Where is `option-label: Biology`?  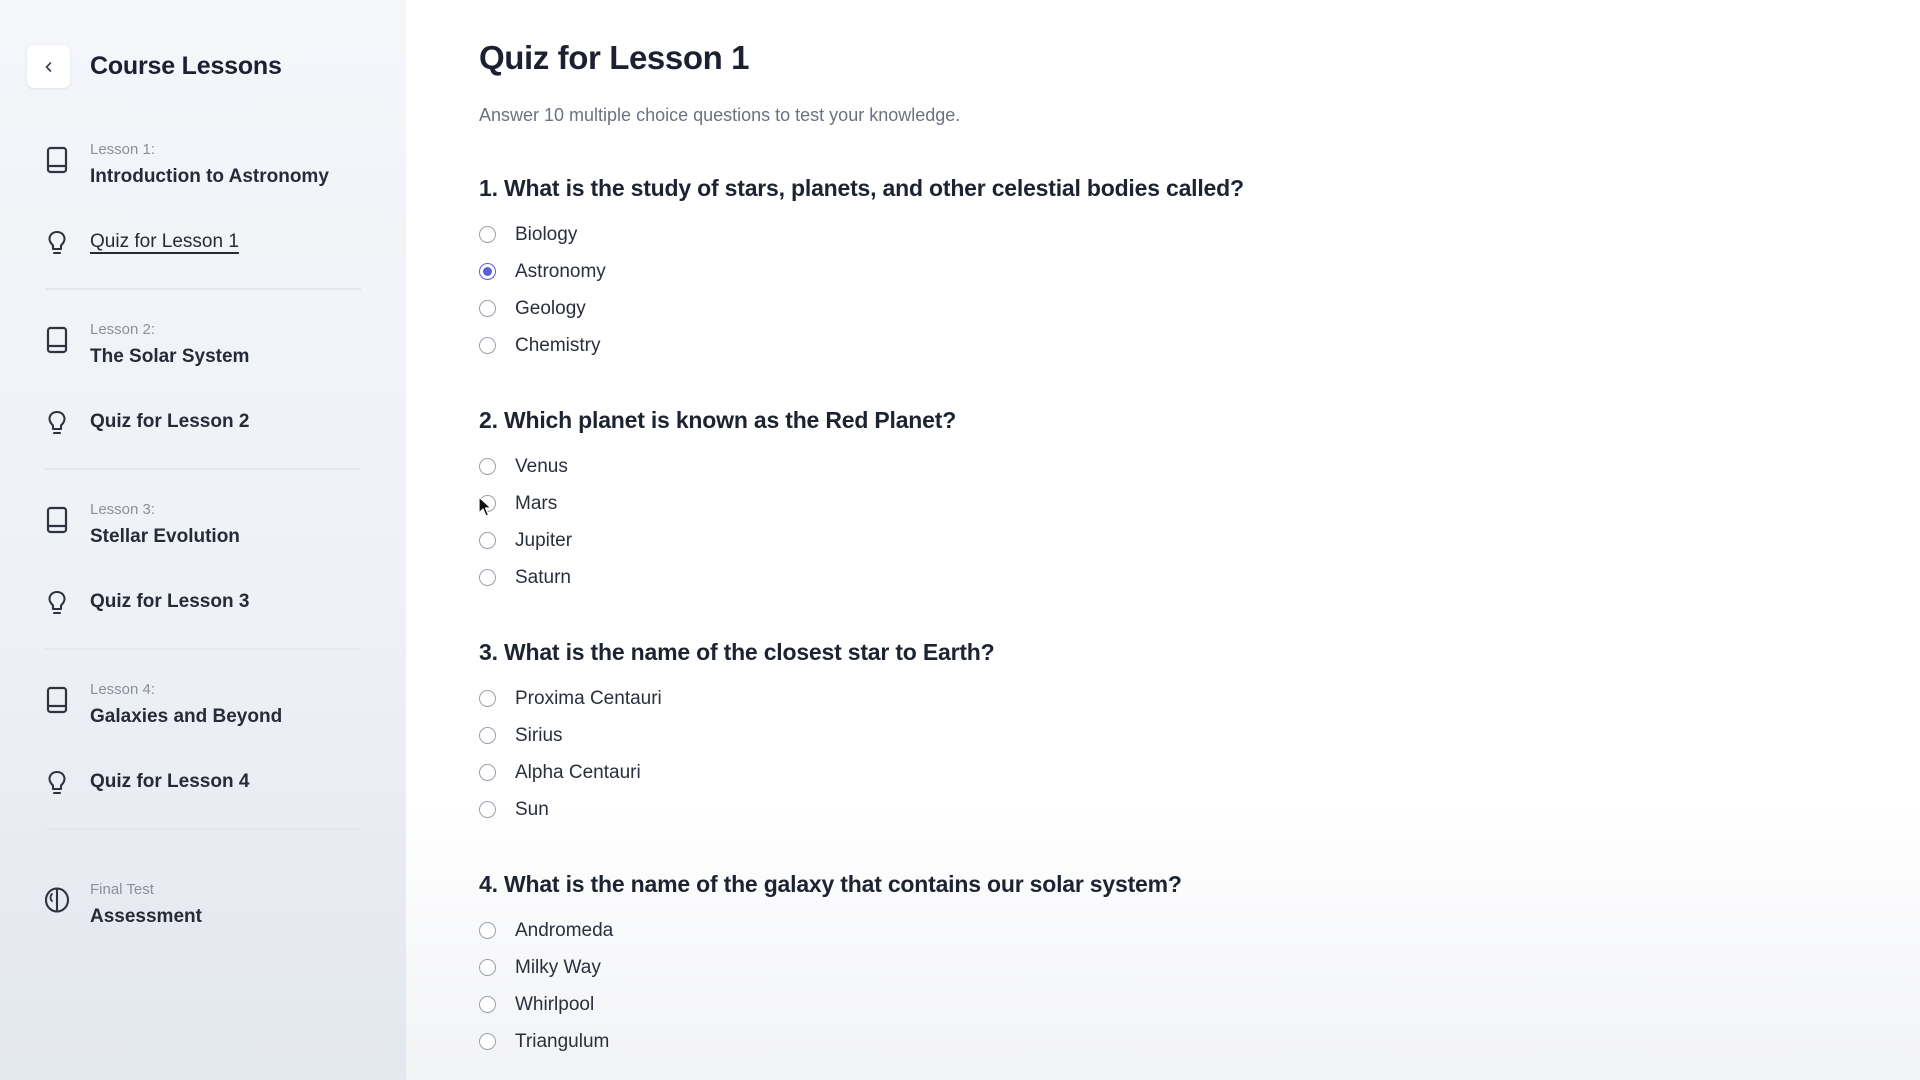 option-label: Biology is located at coordinates (546, 234).